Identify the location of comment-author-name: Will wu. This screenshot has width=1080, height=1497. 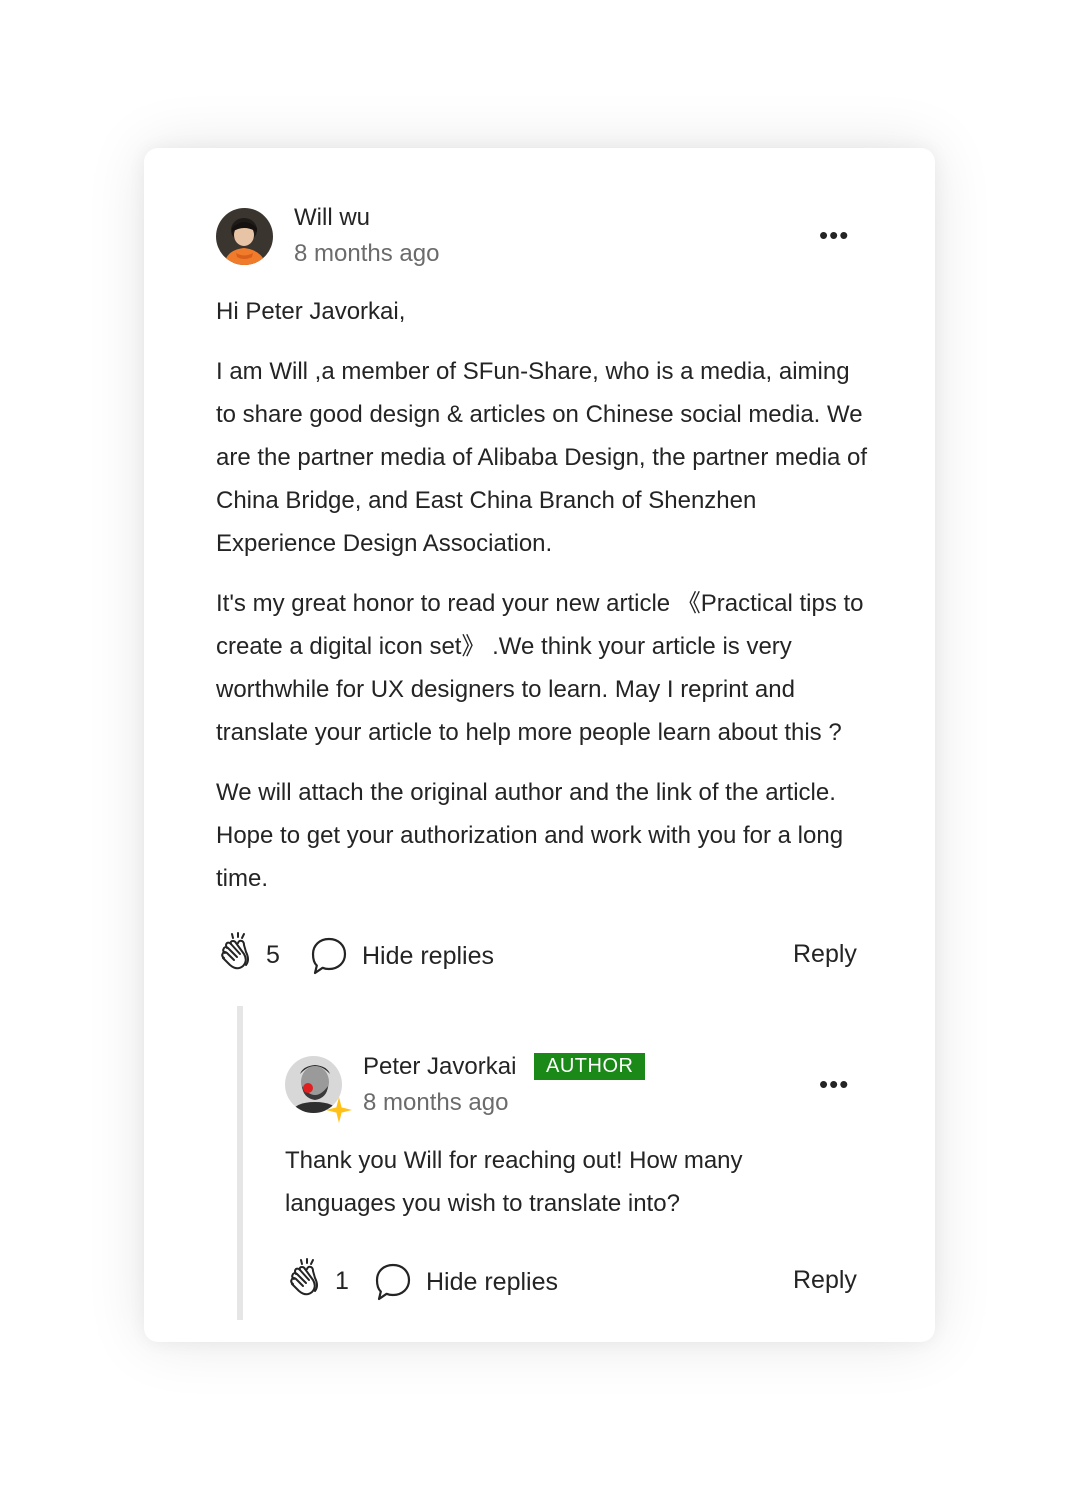
(332, 218).